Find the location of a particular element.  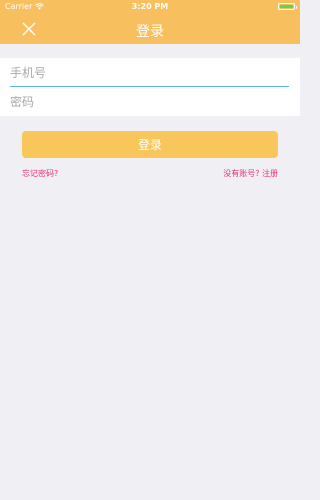

status-time: 3:20 PM is located at coordinates (150, 6).